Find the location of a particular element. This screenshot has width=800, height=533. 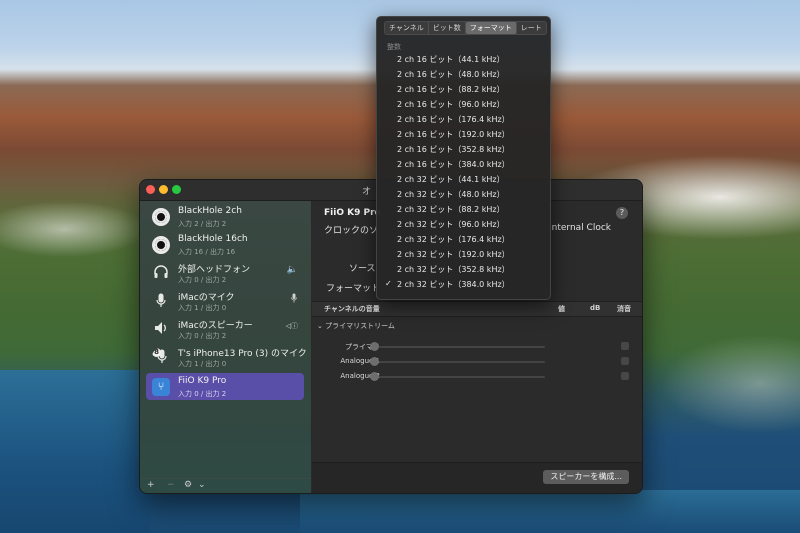

format-menu-item: 2 ch 32 ビット（88.2 kHz） is located at coordinates (463, 210).